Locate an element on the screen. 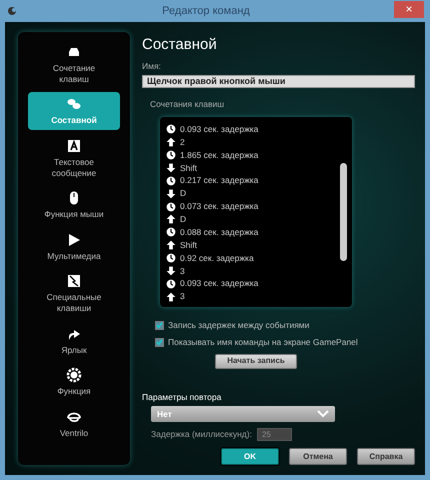  checkbox-label: Показывать имя команды на экране GamePanel is located at coordinates (263, 342).